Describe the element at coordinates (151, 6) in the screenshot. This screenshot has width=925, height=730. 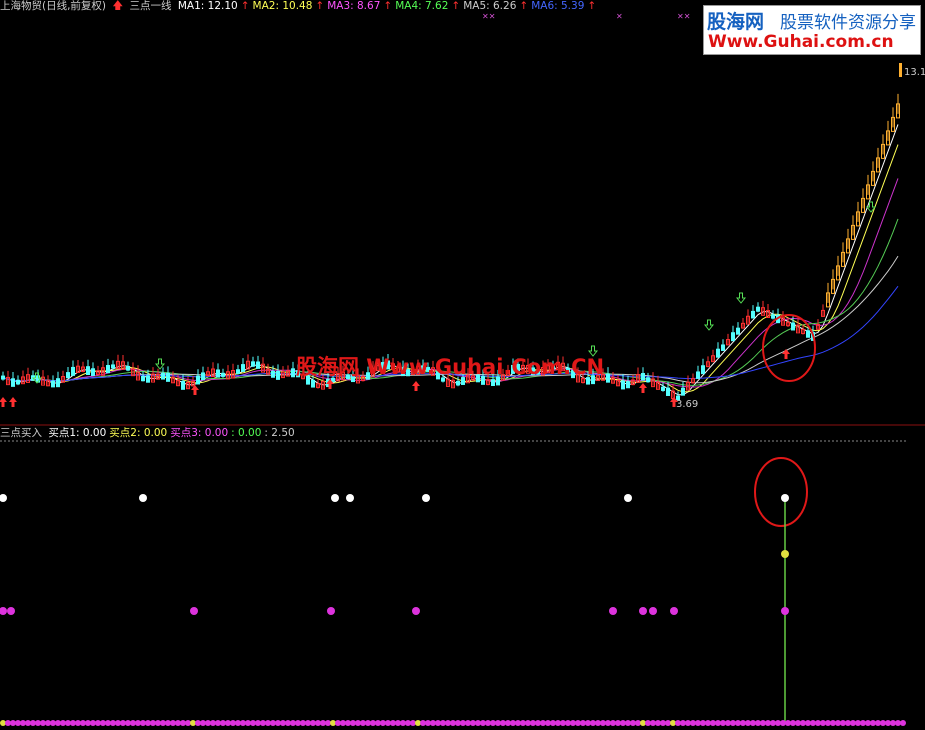
I see `indicator-name: 三点一线` at that location.